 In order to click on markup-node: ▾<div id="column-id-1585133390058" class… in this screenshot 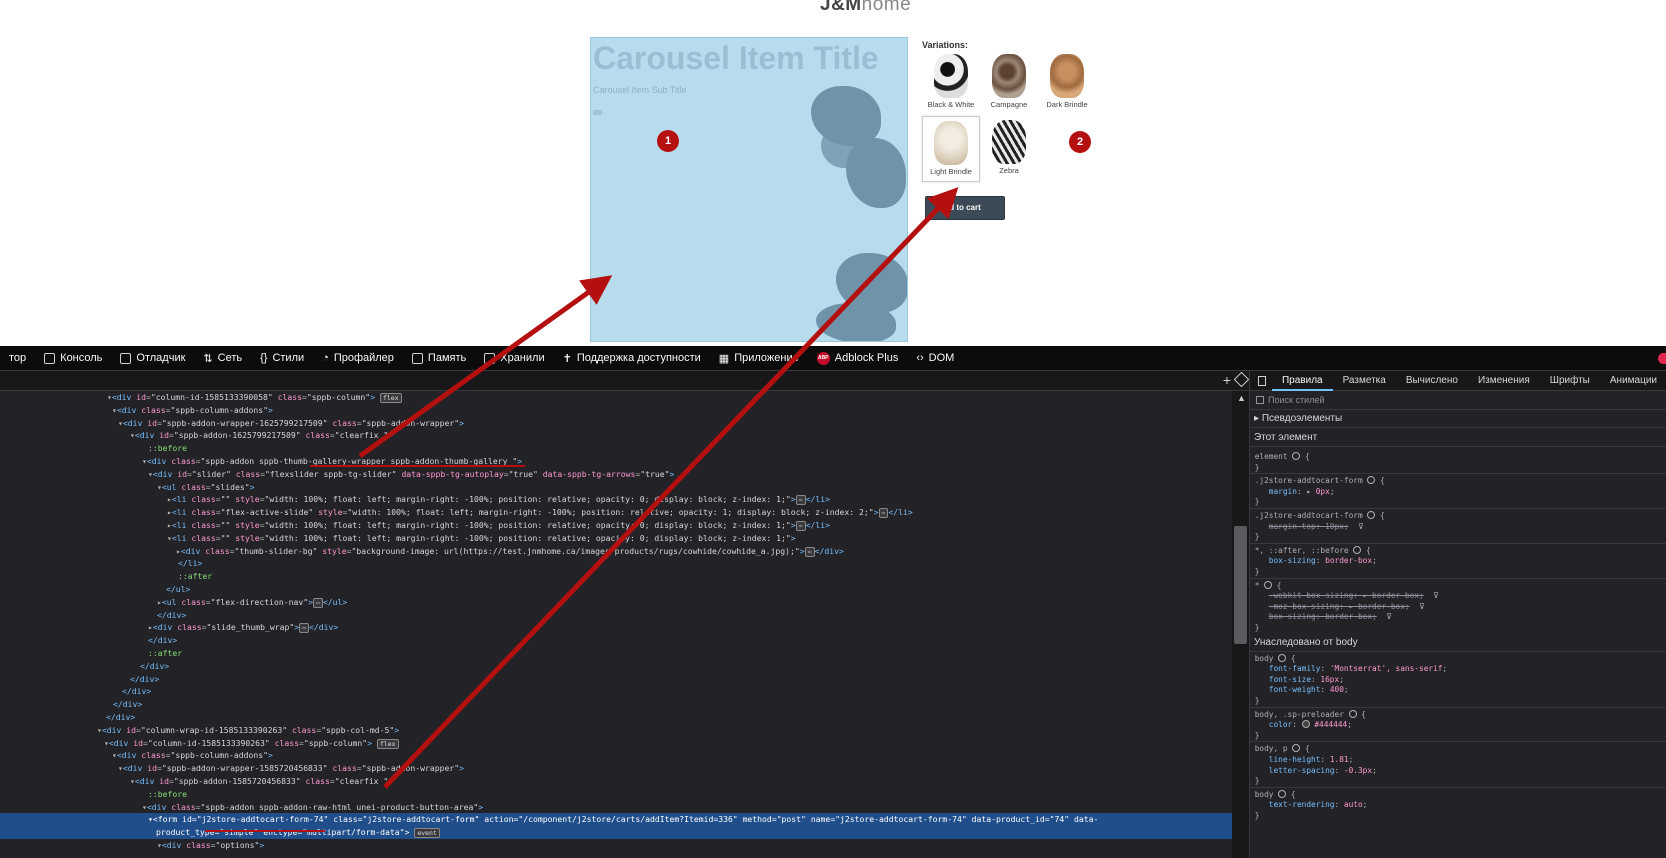, I will do `click(616, 397)`.